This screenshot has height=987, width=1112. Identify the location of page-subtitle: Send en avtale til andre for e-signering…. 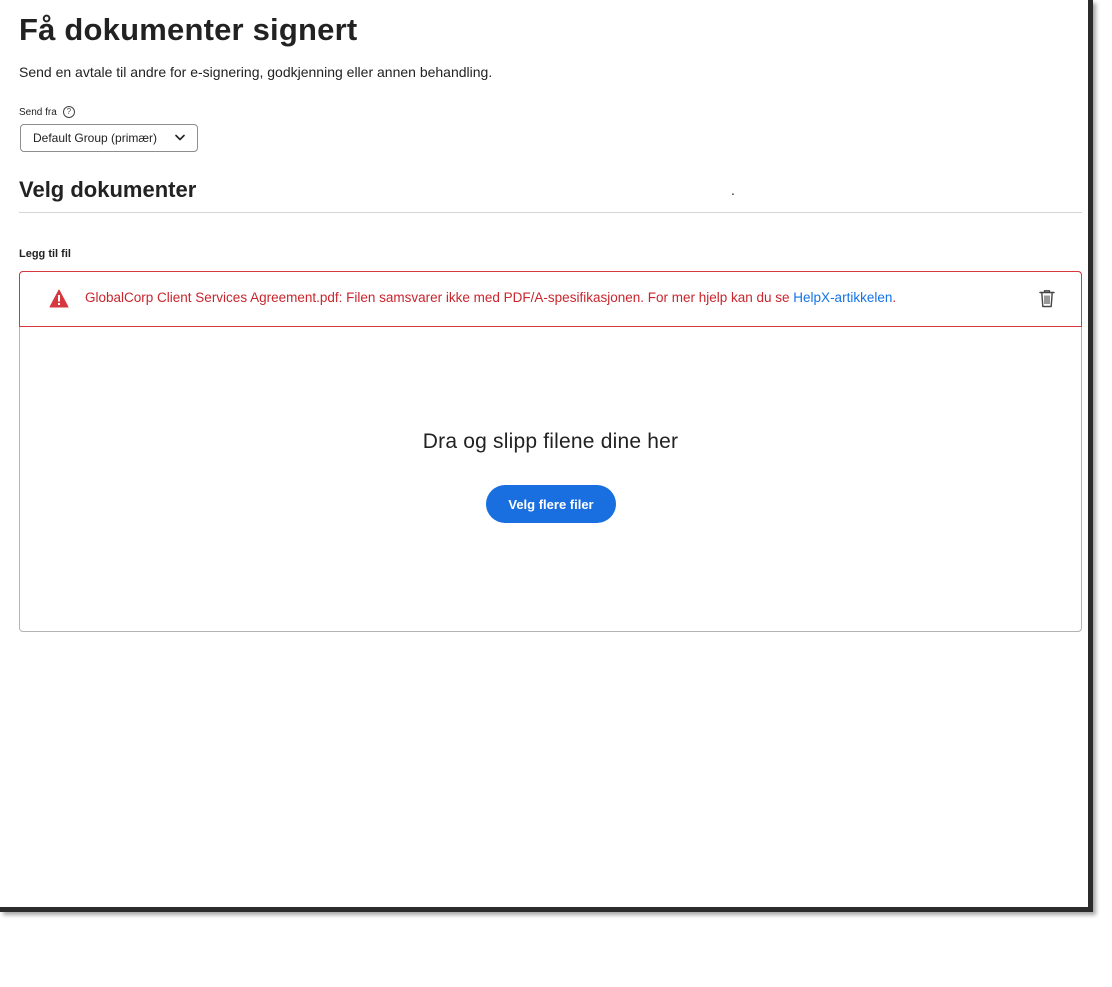
(256, 72).